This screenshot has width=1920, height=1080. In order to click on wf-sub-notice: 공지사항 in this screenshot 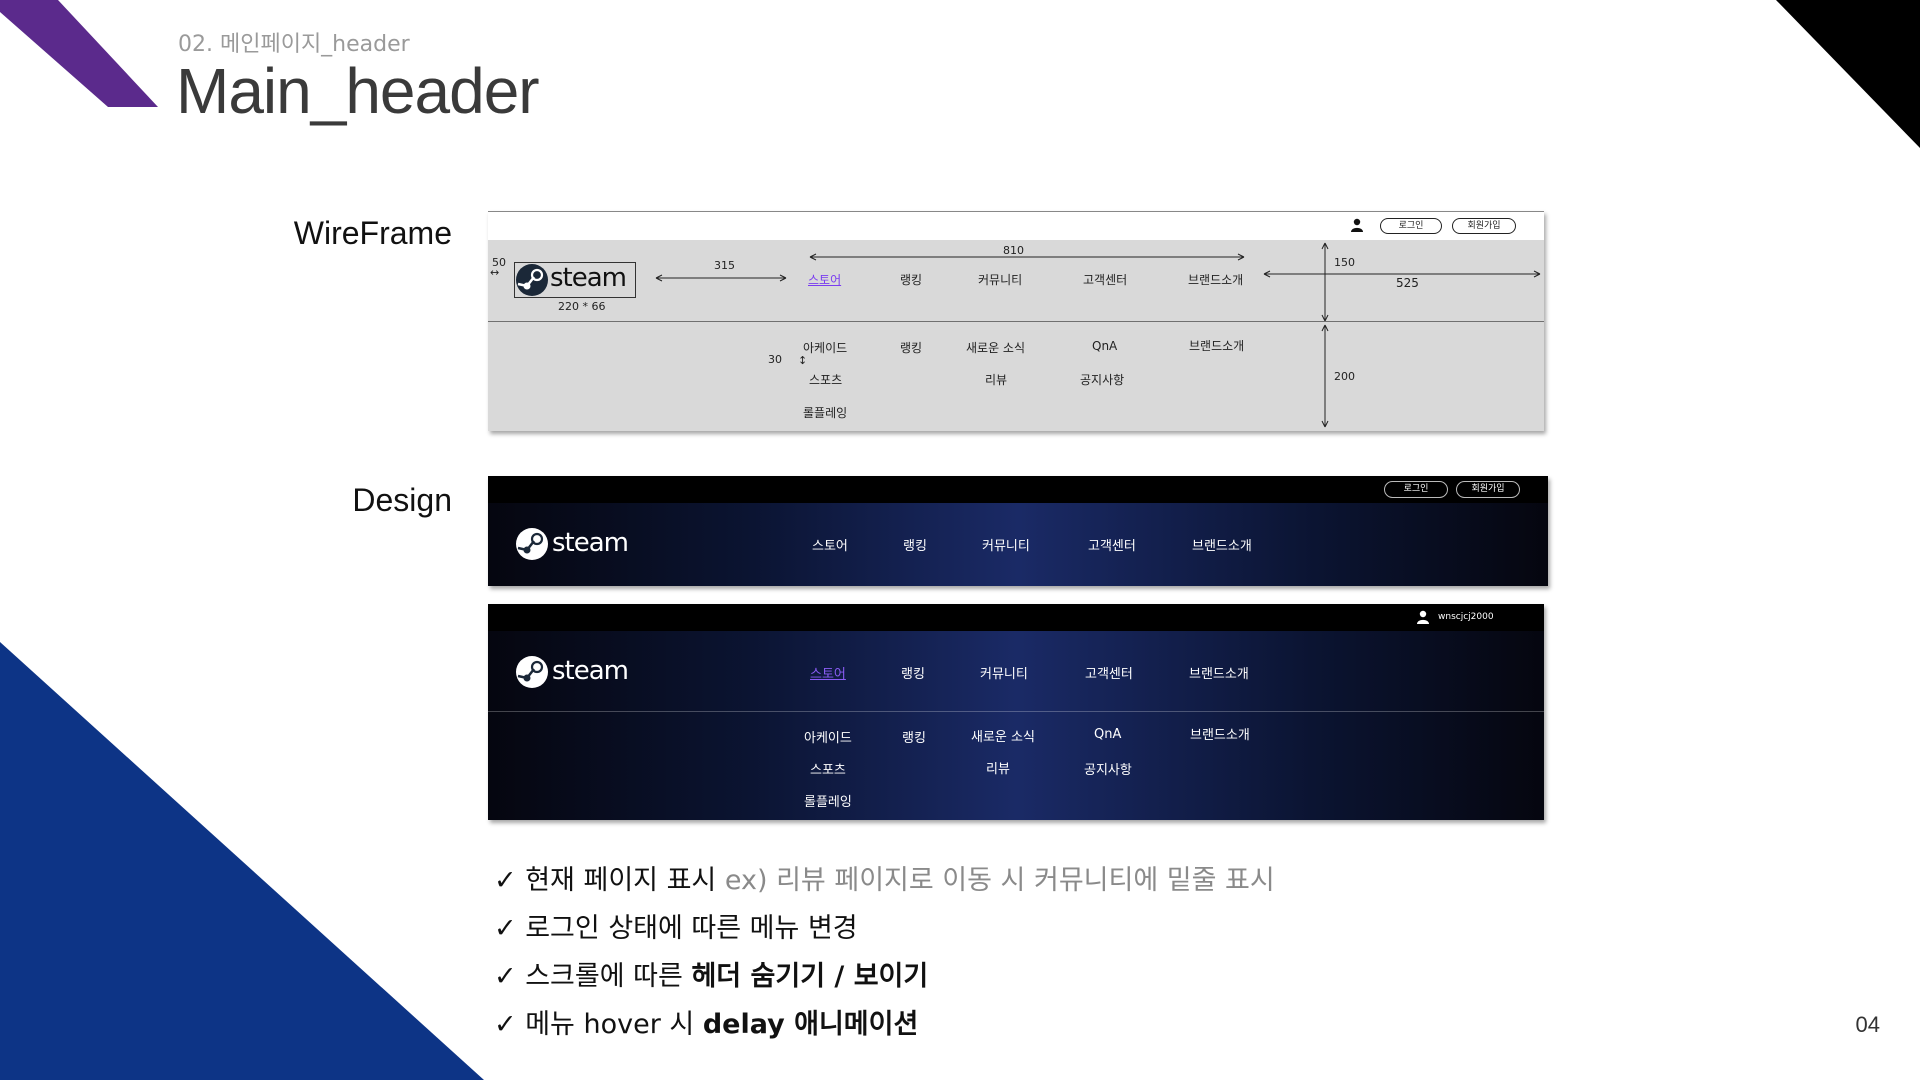, I will do `click(1102, 379)`.